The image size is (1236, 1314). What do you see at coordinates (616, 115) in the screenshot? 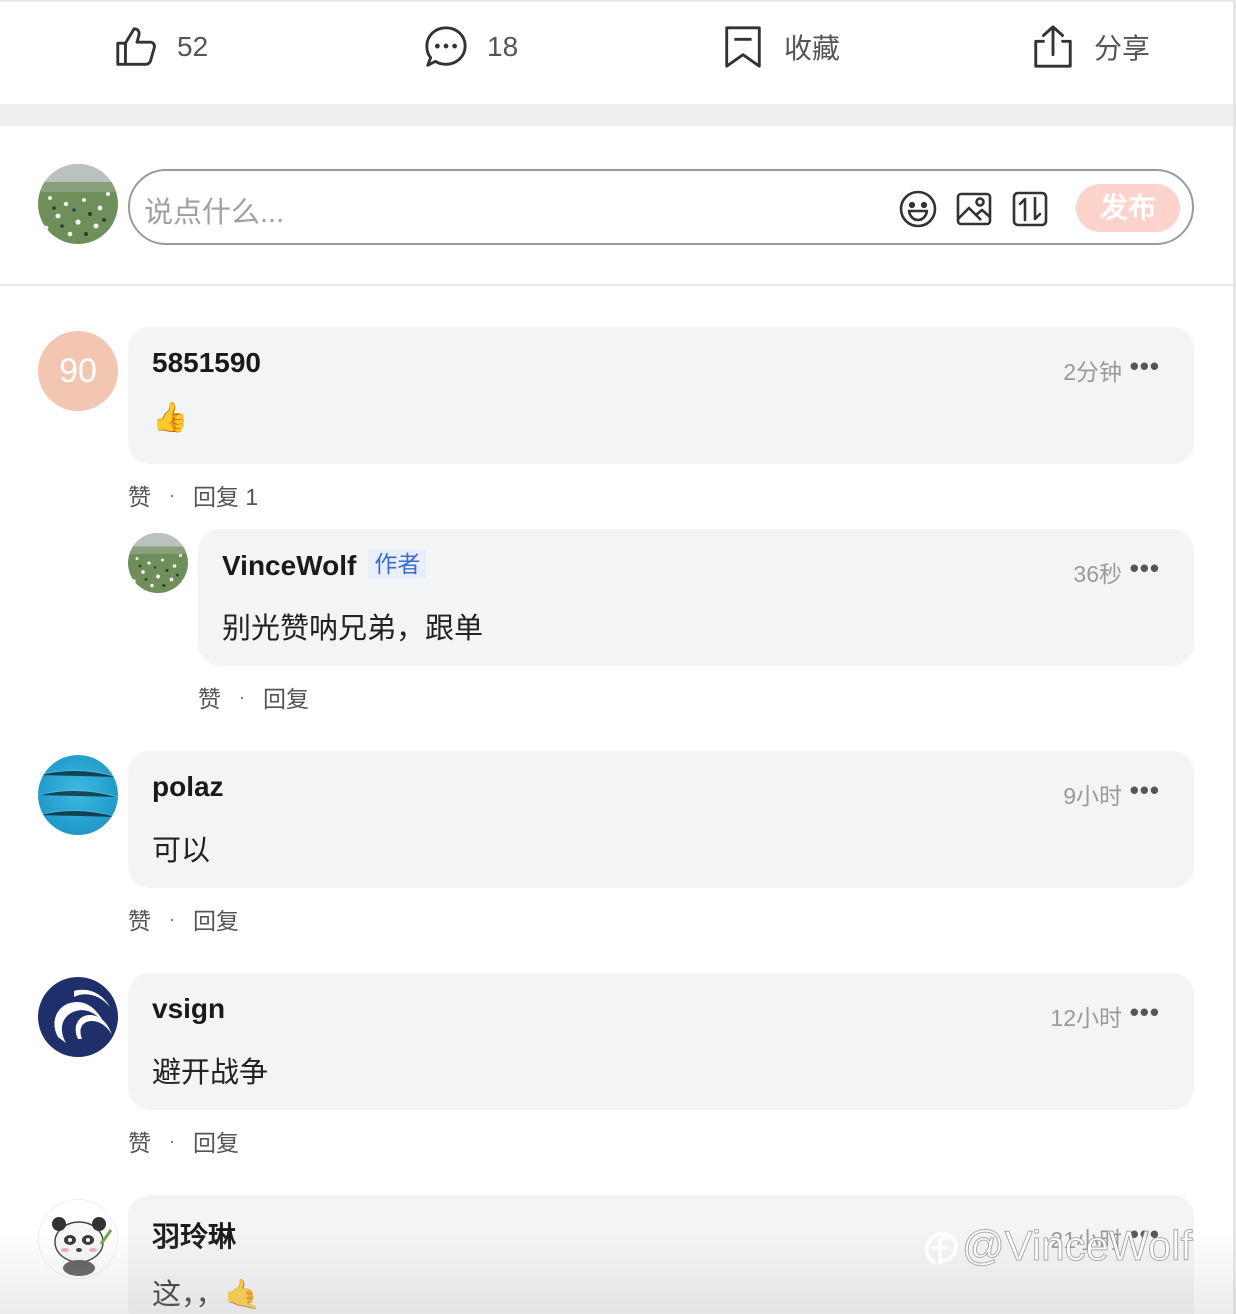
I see `section-gap` at bounding box center [616, 115].